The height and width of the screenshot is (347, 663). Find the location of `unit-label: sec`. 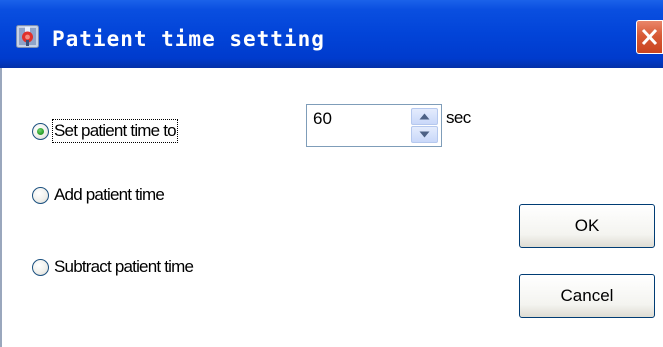

unit-label: sec is located at coordinates (458, 117).